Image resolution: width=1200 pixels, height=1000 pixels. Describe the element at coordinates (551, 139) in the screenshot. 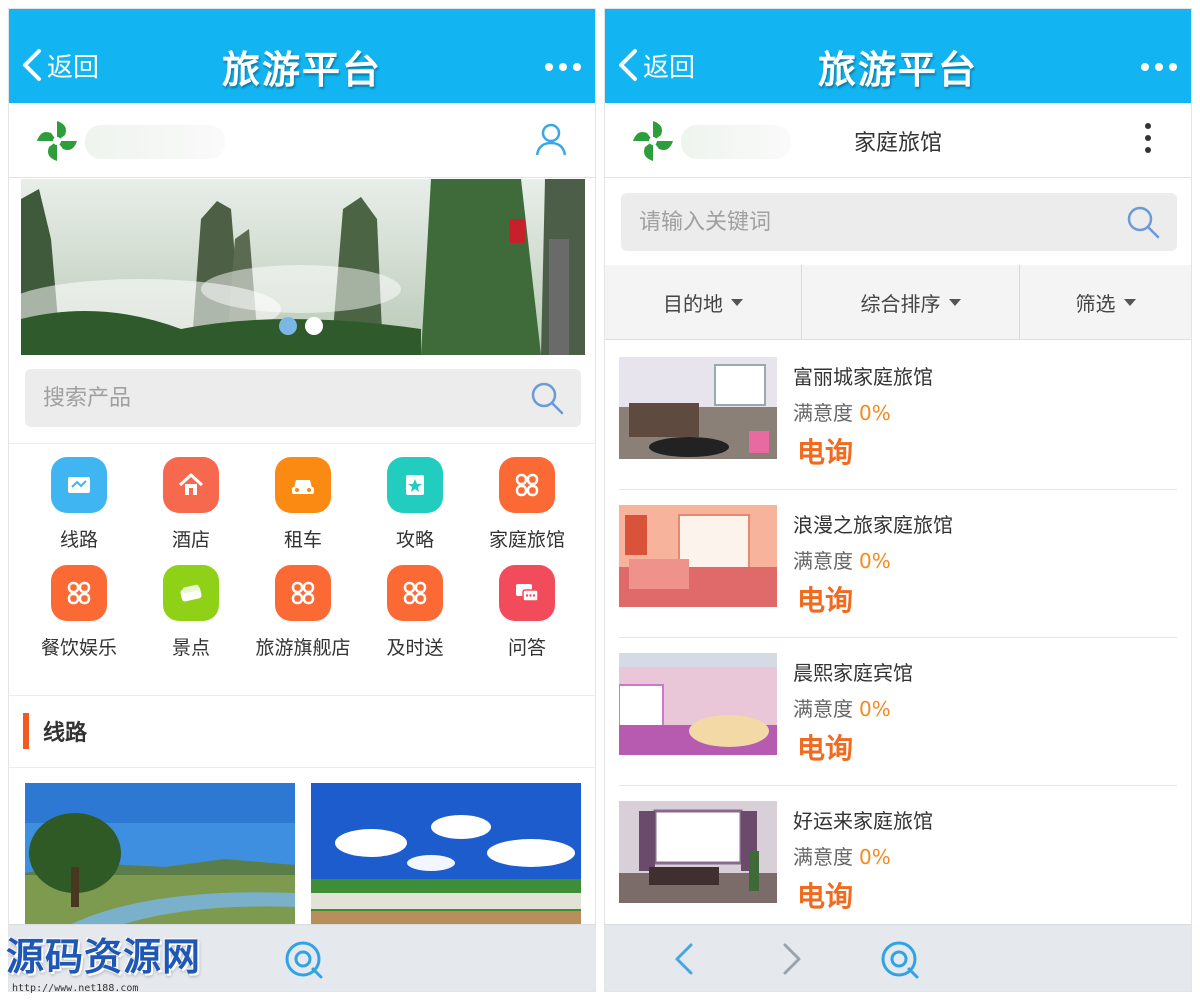

I see `user-icon` at that location.